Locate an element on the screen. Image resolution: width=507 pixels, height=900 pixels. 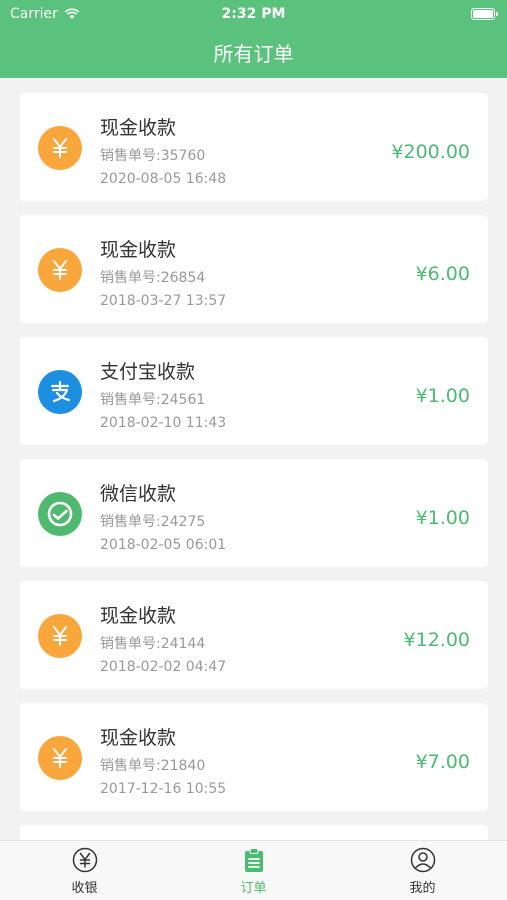
tab-profile: 我的 is located at coordinates (422, 870).